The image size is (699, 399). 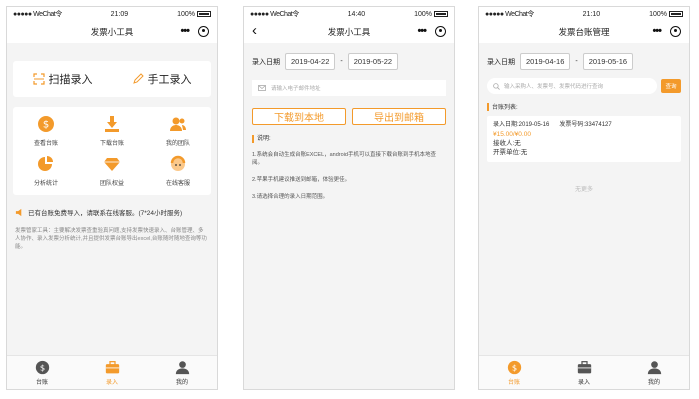 What do you see at coordinates (301, 180) in the screenshot?
I see `instruction-item: 2.苹果手机建议推送到邮箱，体验更佳。` at bounding box center [301, 180].